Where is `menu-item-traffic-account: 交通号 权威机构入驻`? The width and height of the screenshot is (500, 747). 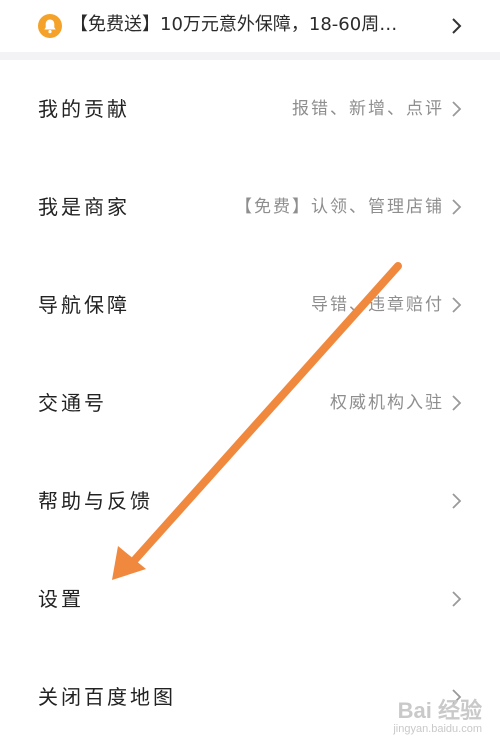 menu-item-traffic-account: 交通号 权威机构入驻 is located at coordinates (250, 403).